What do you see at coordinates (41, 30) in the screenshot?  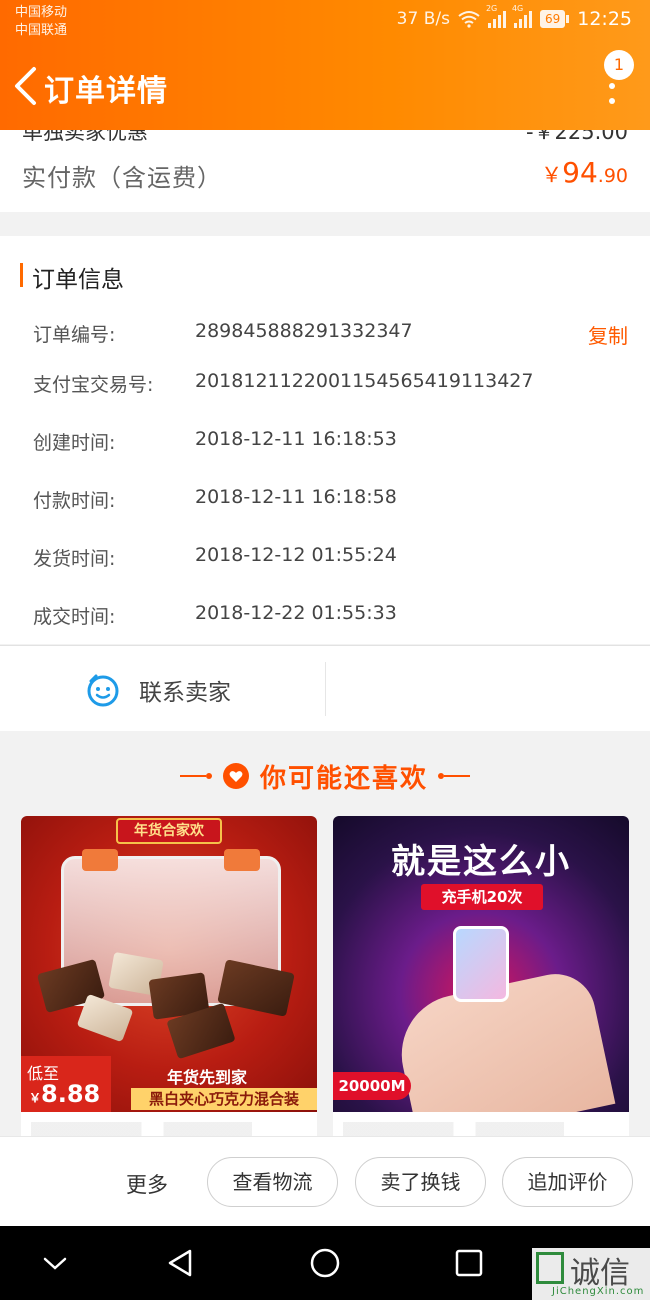 I see `carrier-2: 中国联通` at bounding box center [41, 30].